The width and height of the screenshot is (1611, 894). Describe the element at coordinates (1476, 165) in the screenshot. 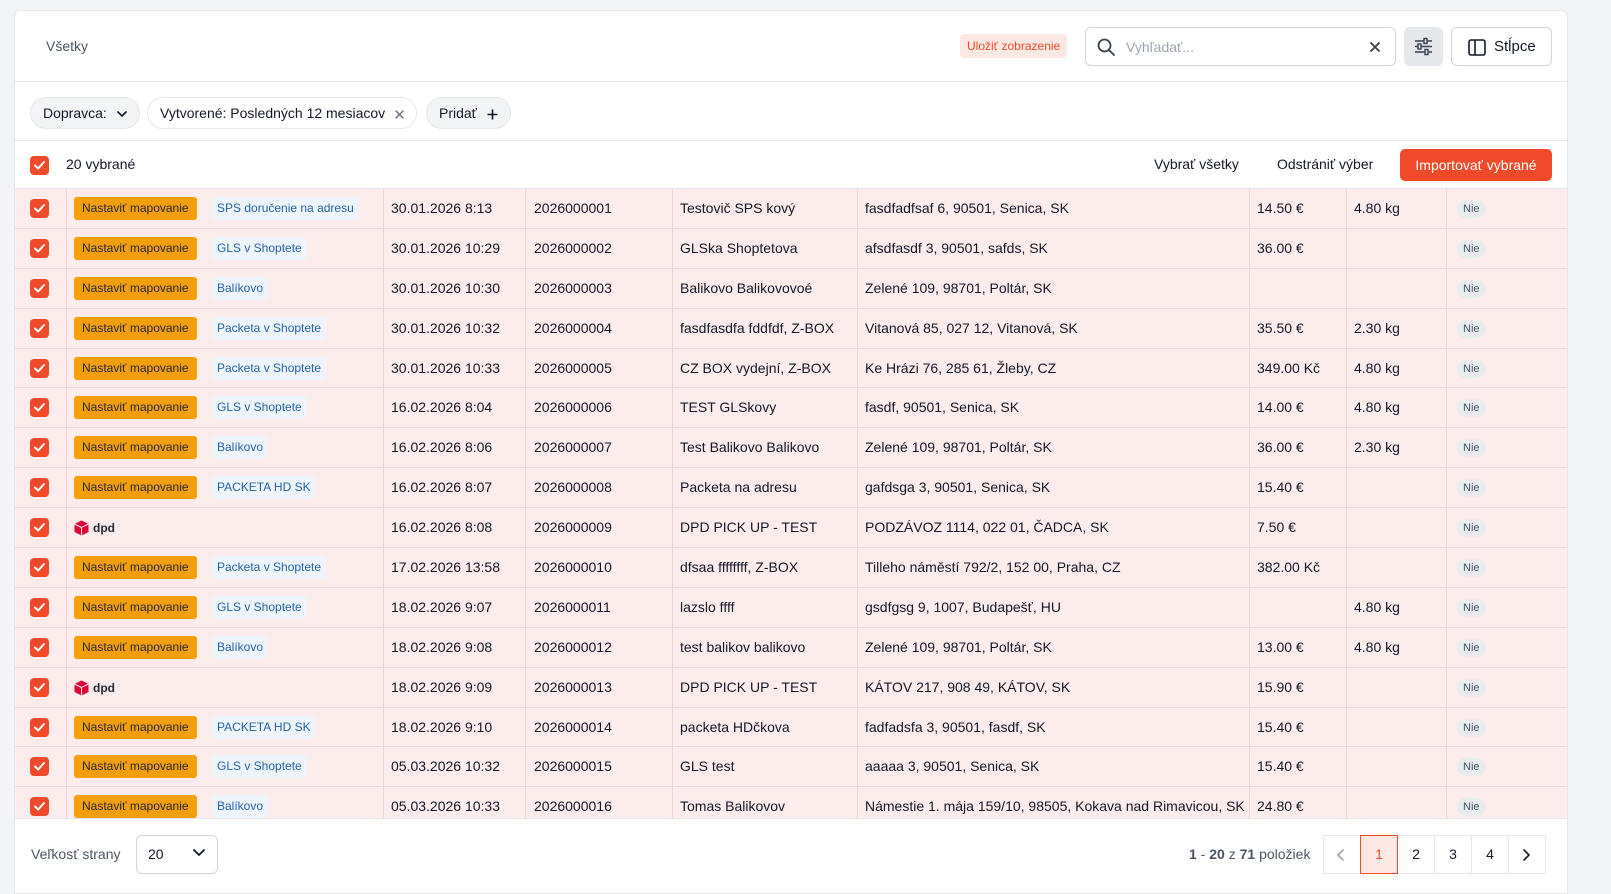

I see `import-selected-button: Importovať vybrané` at that location.